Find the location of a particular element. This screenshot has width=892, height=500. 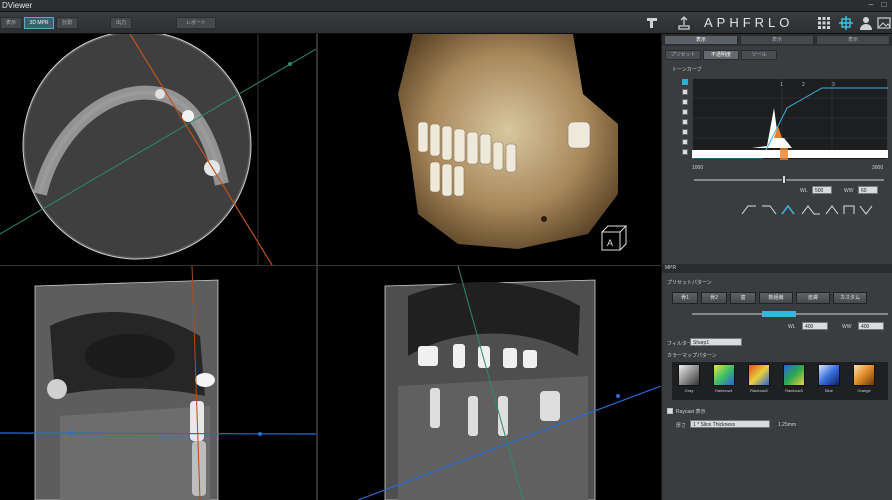

ww-label: WW is located at coordinates (849, 191).